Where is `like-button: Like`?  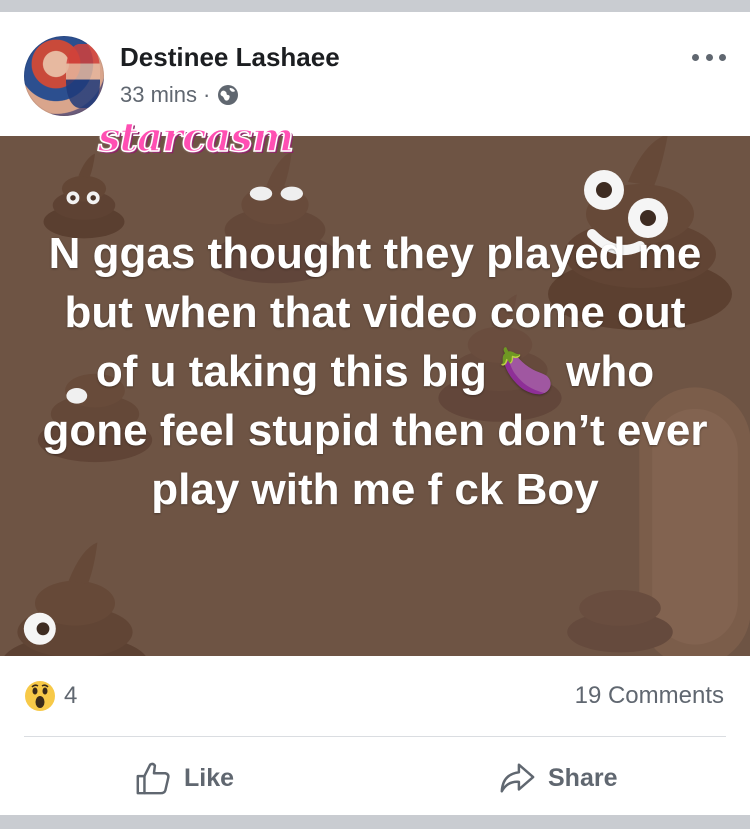 like-button: Like is located at coordinates (184, 778).